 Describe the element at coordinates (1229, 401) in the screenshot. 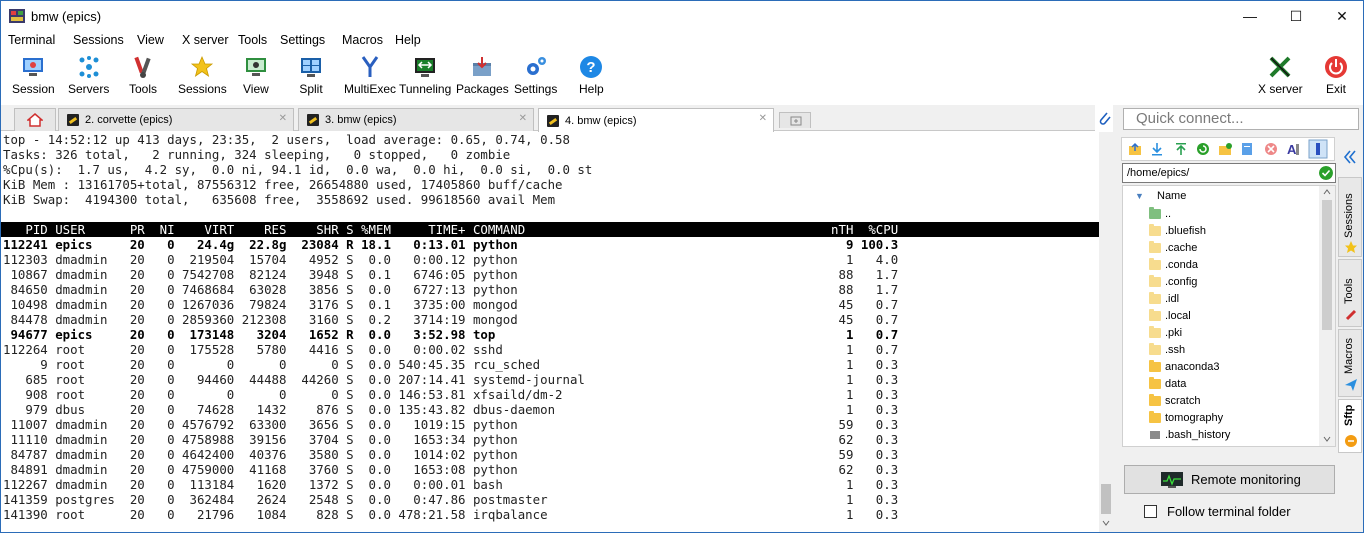

I see `file-list-item: scratch` at that location.